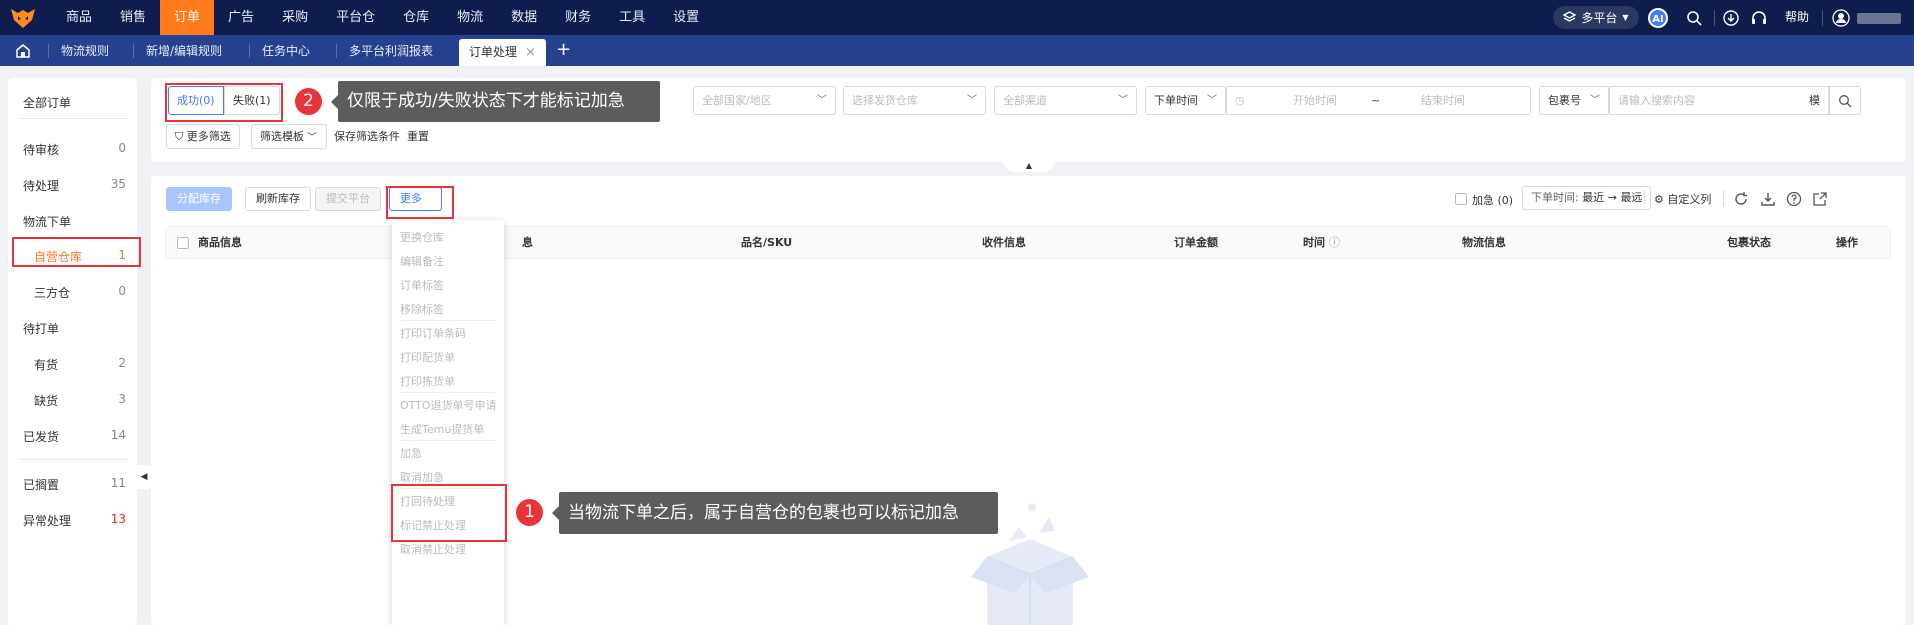  I want to click on user-avatar-icon, so click(1841, 18).